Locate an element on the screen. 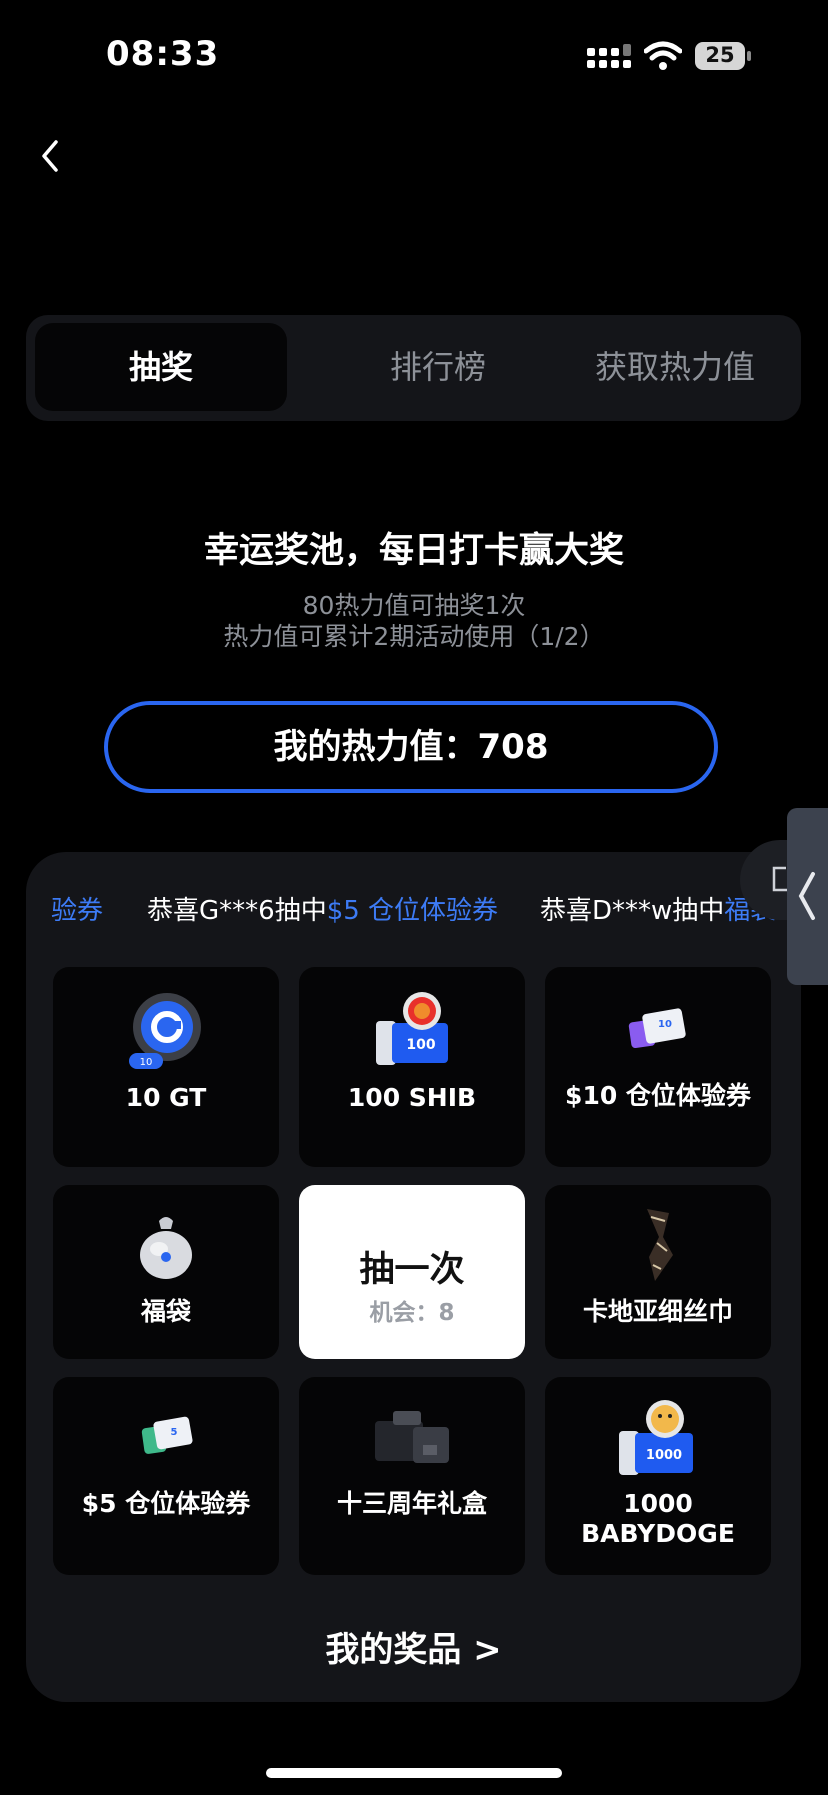 Image resolution: width=828 pixels, height=1795 pixels. draw-chances: 机会：8 is located at coordinates (412, 1313).